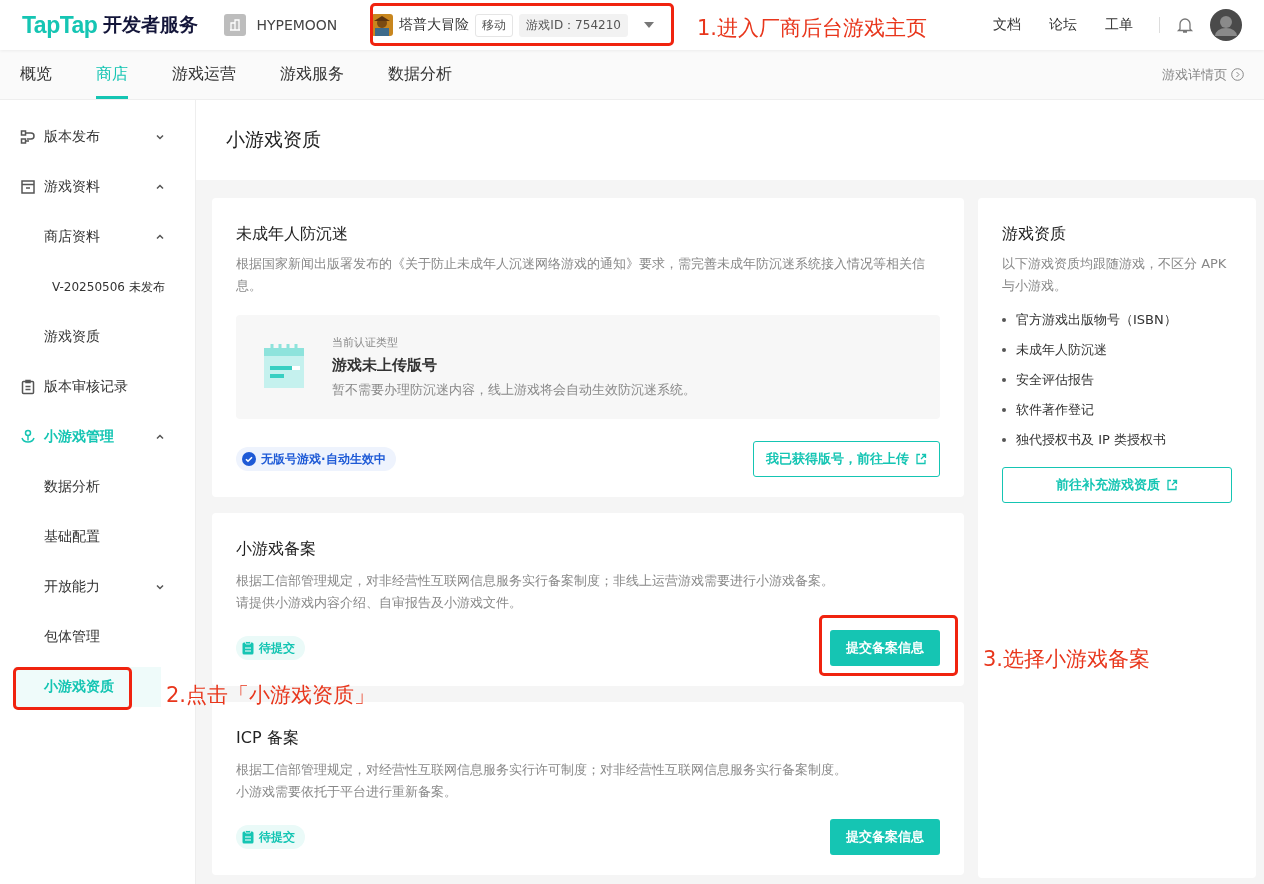 The height and width of the screenshot is (884, 1264). Describe the element at coordinates (97, 237) in the screenshot. I see `sidebar-item: 商店资料` at that location.